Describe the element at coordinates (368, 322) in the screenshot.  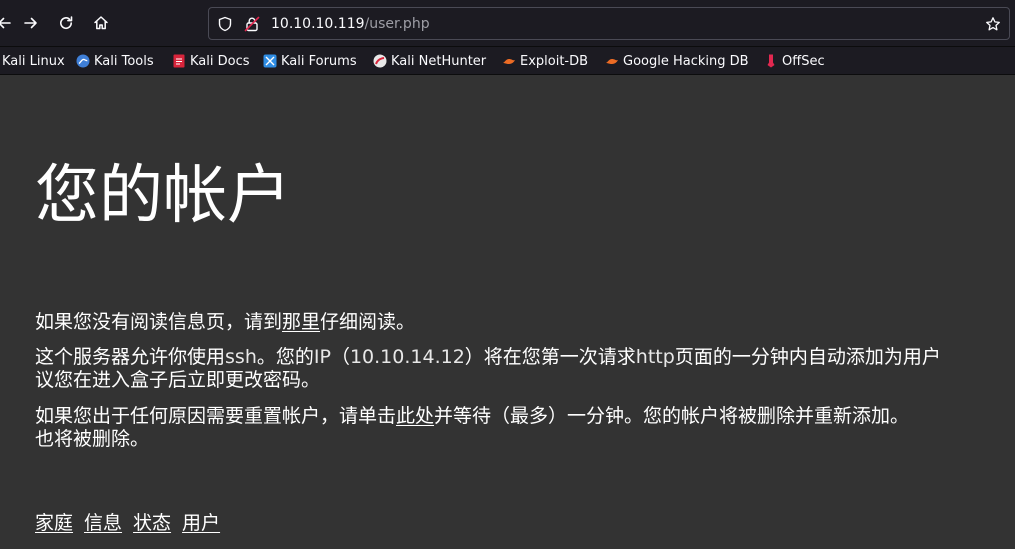
I see `info-text-after: 仔细阅读。` at that location.